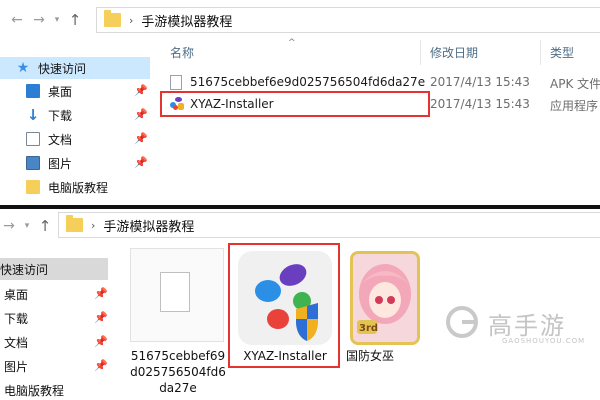 The image size is (600, 400). I want to click on game-app-icon: 3rd, so click(385, 298).